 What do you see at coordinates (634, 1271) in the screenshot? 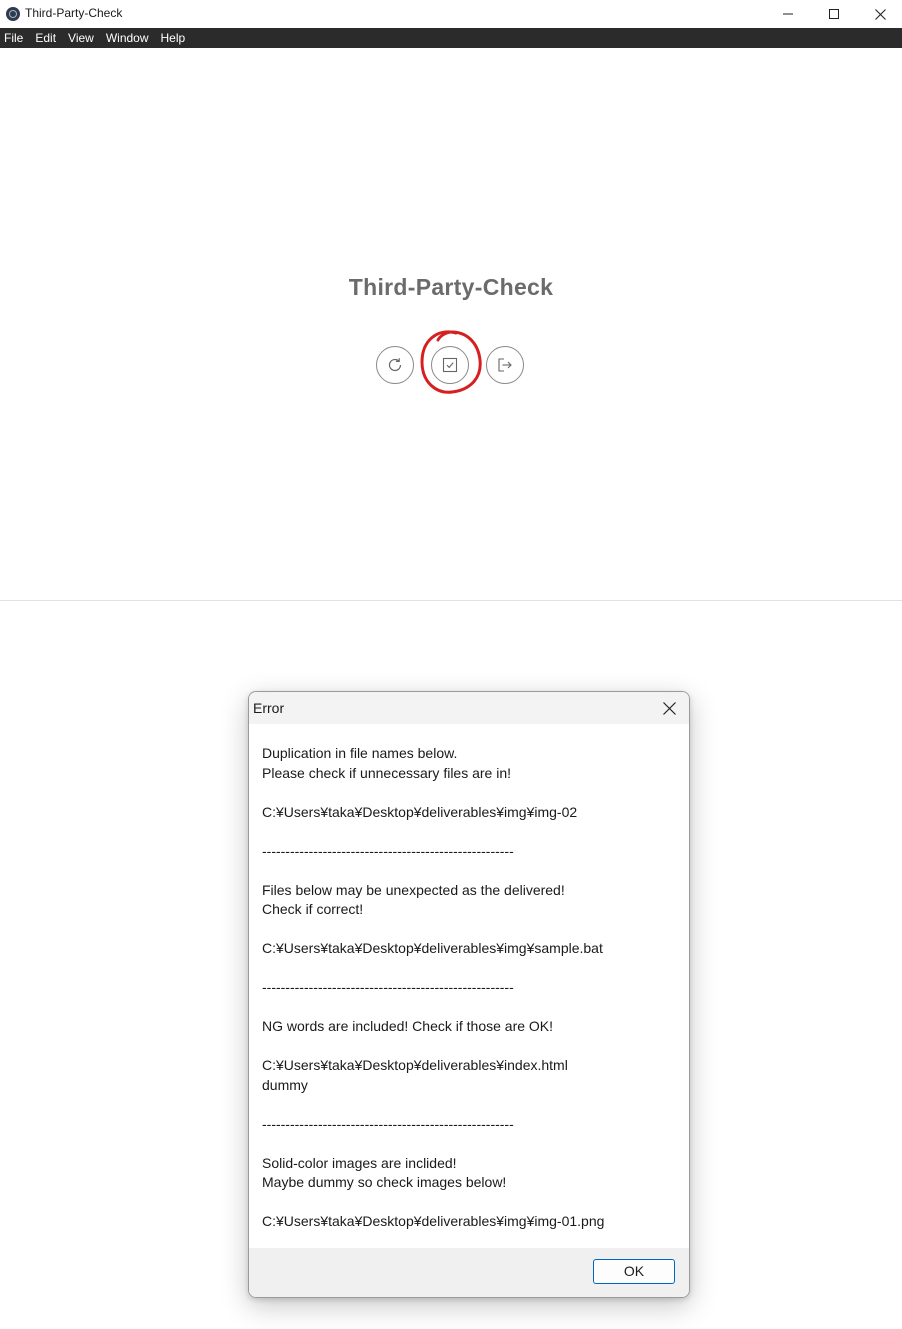
I see `ok-button: OK` at bounding box center [634, 1271].